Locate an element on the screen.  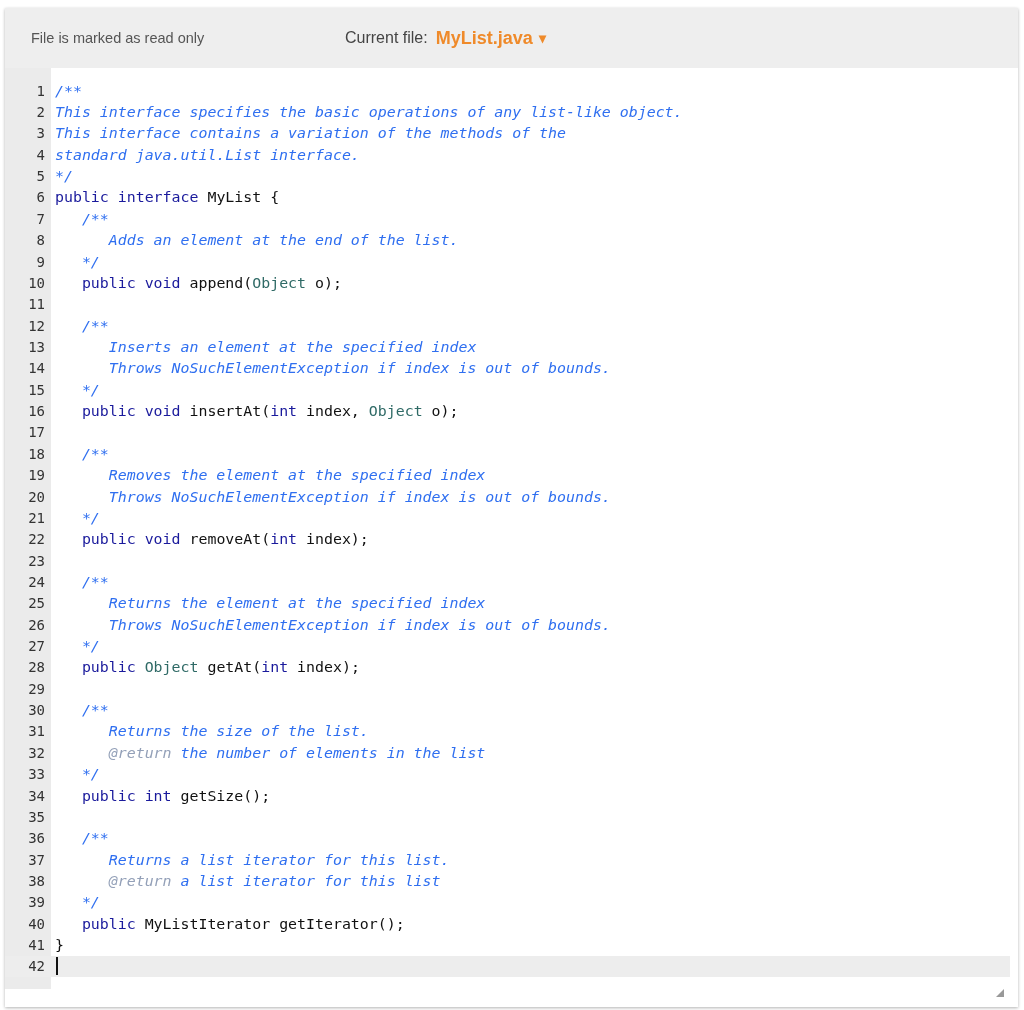
code-line: Inserts an element at the specified index is located at coordinates (292, 347).